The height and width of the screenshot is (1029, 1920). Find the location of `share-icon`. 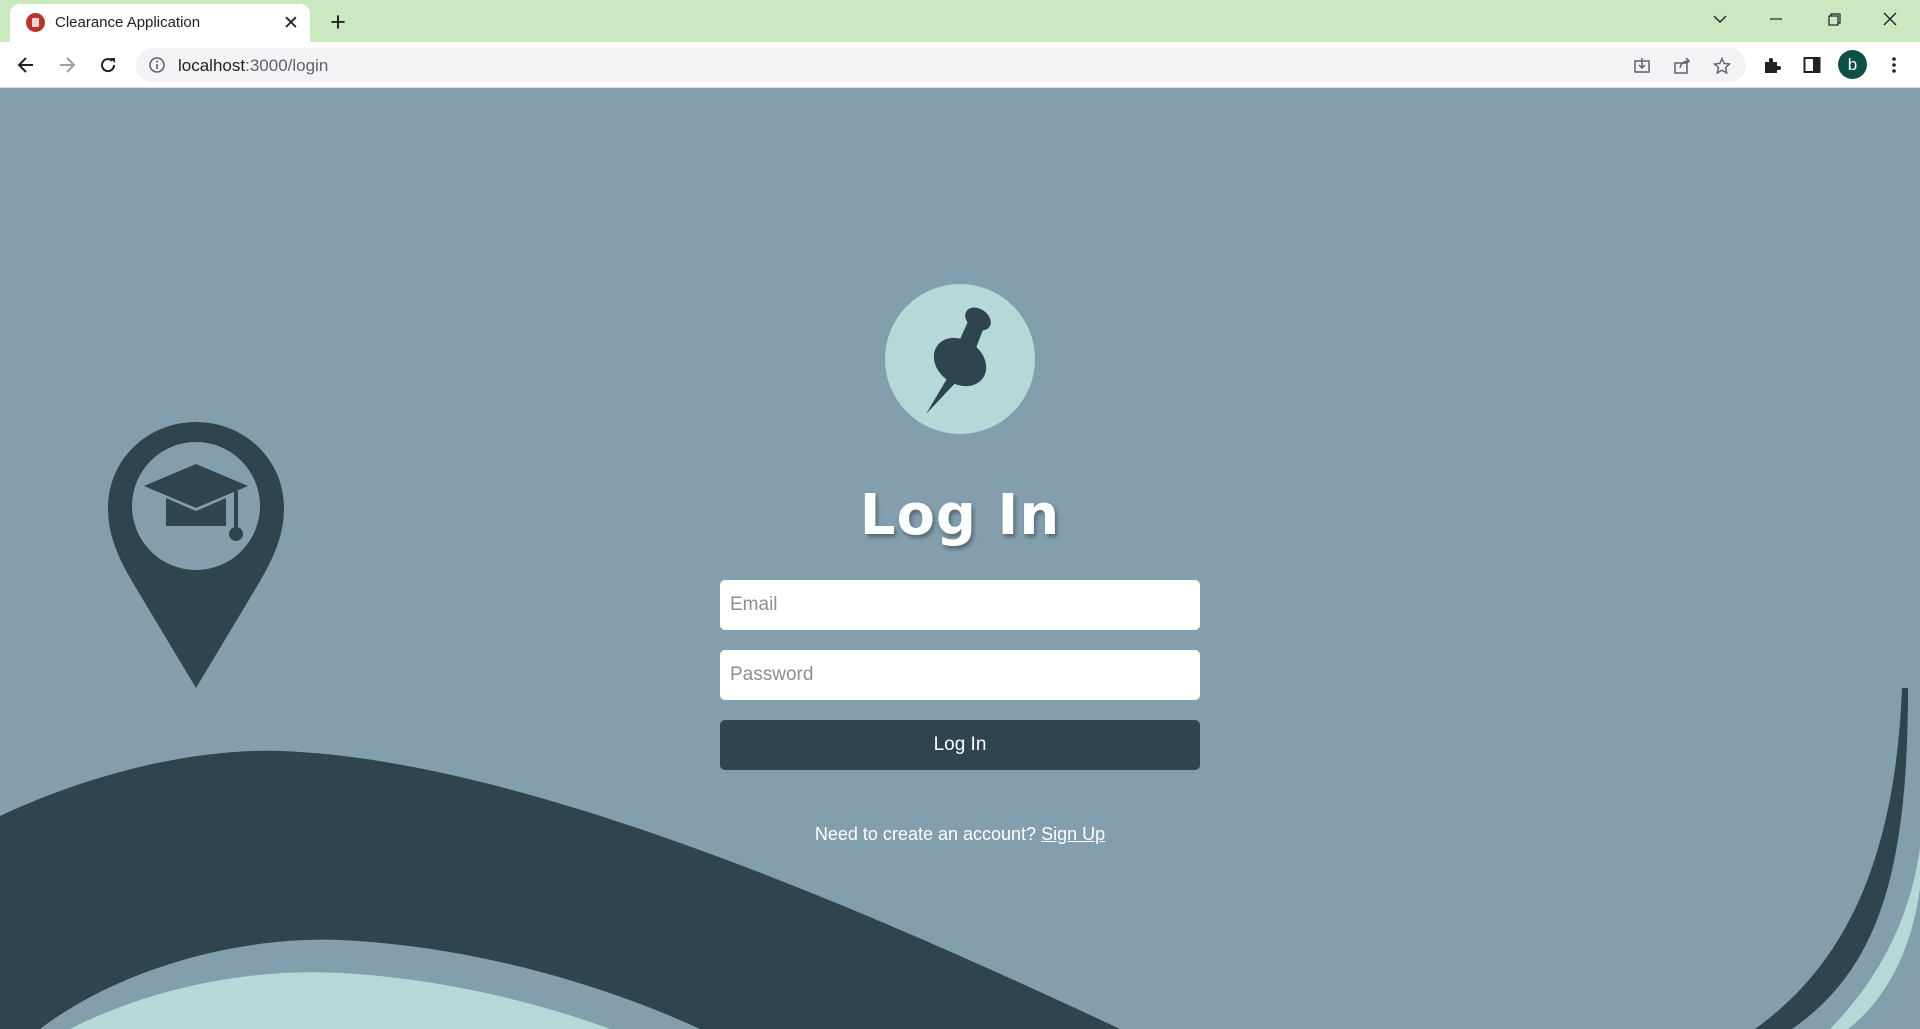

share-icon is located at coordinates (1682, 66).